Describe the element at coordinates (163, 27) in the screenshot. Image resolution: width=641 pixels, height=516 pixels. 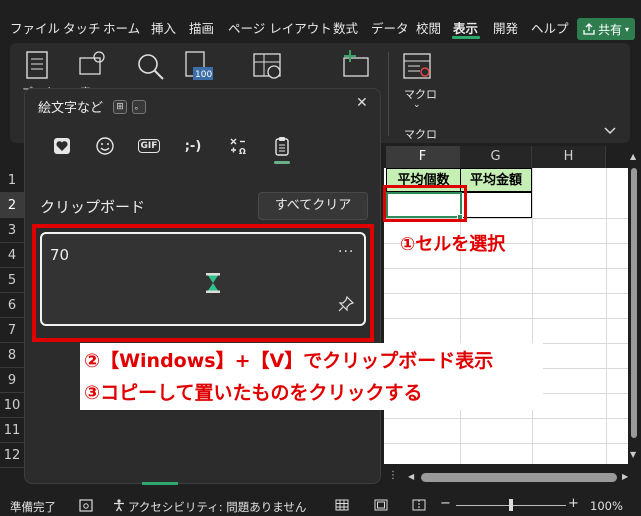
I see `tab-insert: 挿入` at that location.